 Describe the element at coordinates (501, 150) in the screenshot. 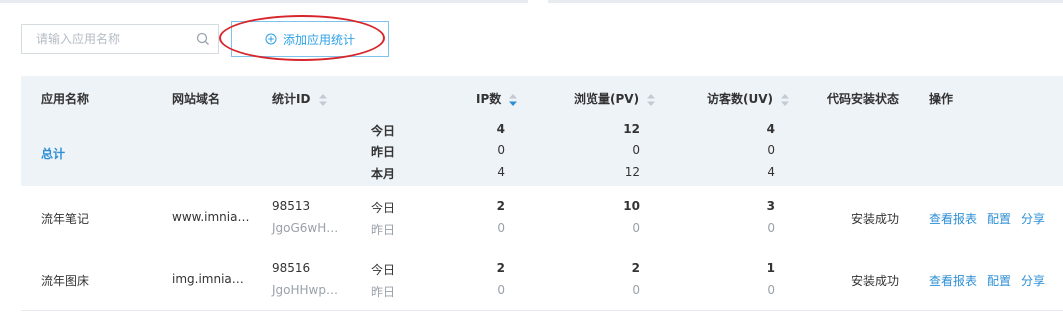

I see `total-ip-yesterday: 0` at that location.